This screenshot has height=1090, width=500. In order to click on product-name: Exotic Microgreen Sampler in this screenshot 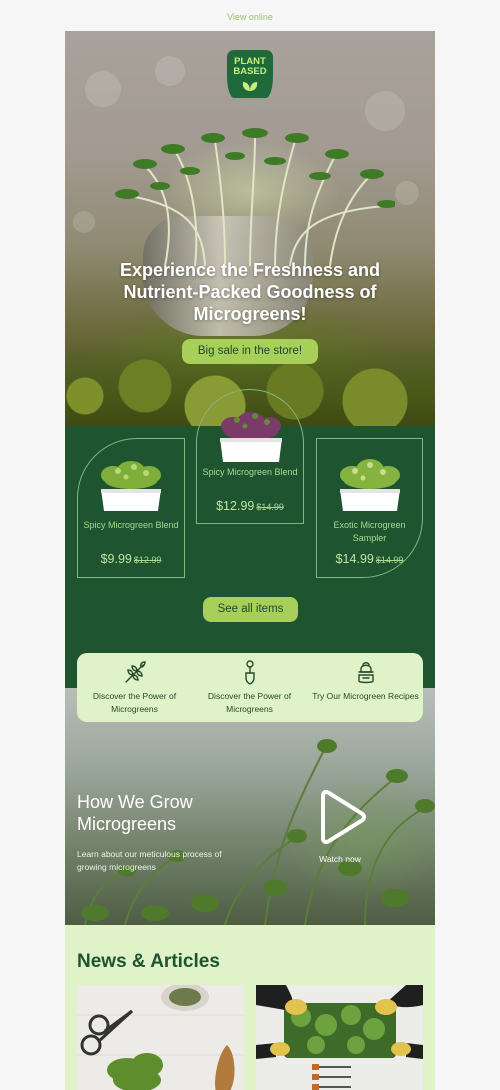, I will do `click(369, 531)`.